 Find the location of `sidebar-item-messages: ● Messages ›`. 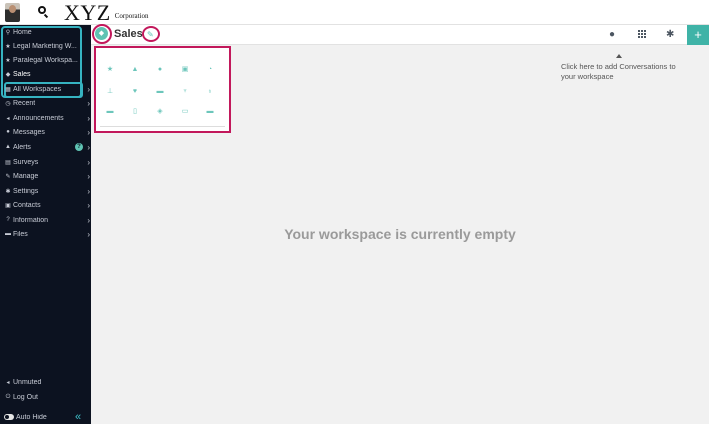

sidebar-item-messages: ● Messages › is located at coordinates (45, 132).